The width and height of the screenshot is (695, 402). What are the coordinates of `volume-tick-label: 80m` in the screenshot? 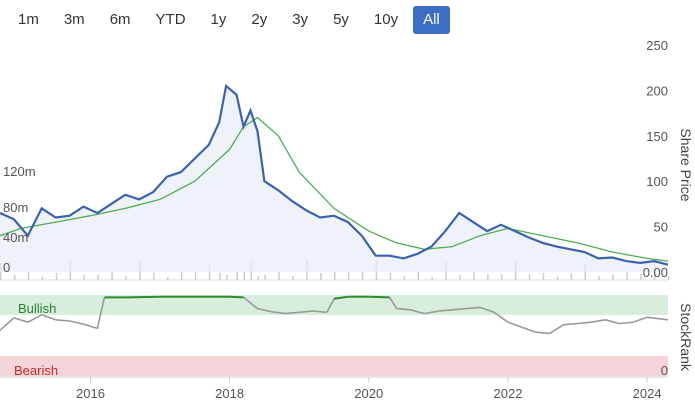 It's located at (15, 207).